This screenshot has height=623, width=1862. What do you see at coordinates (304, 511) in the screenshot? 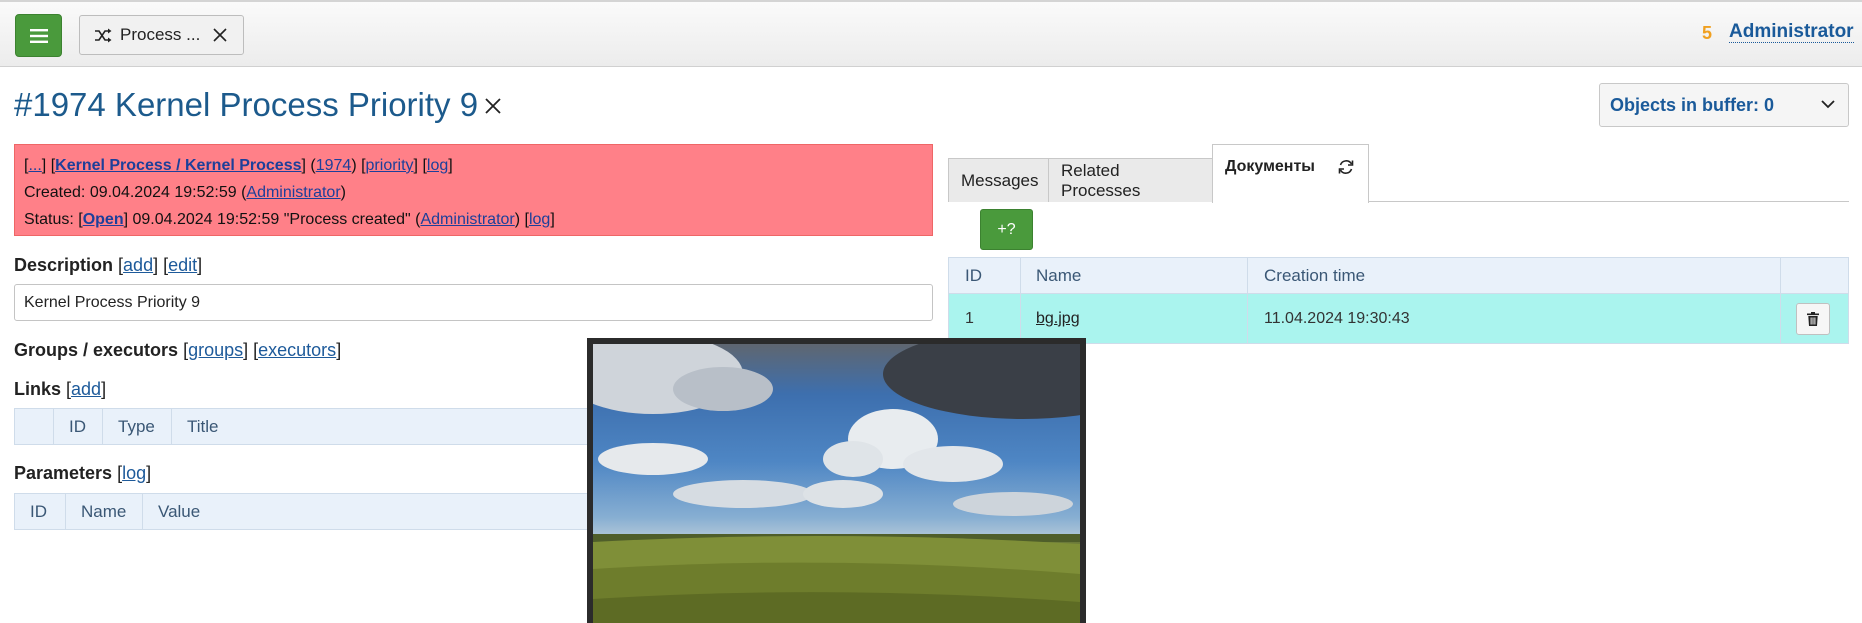
I see `parameters-table-header: ID Name Value` at bounding box center [304, 511].